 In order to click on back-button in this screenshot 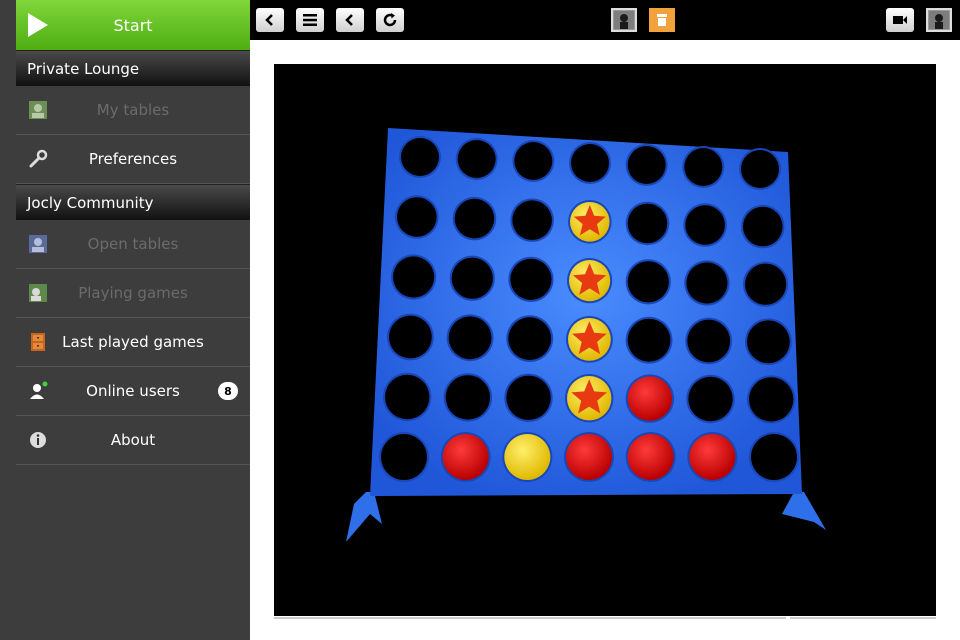, I will do `click(270, 20)`.